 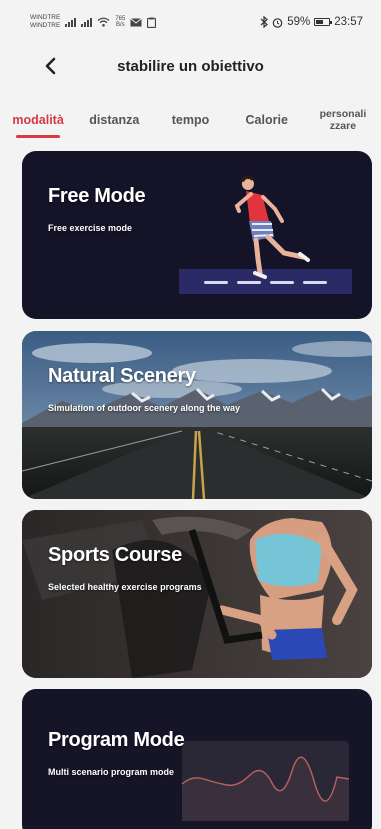 What do you see at coordinates (38, 120) in the screenshot?
I see `tab-modalita: modalità` at bounding box center [38, 120].